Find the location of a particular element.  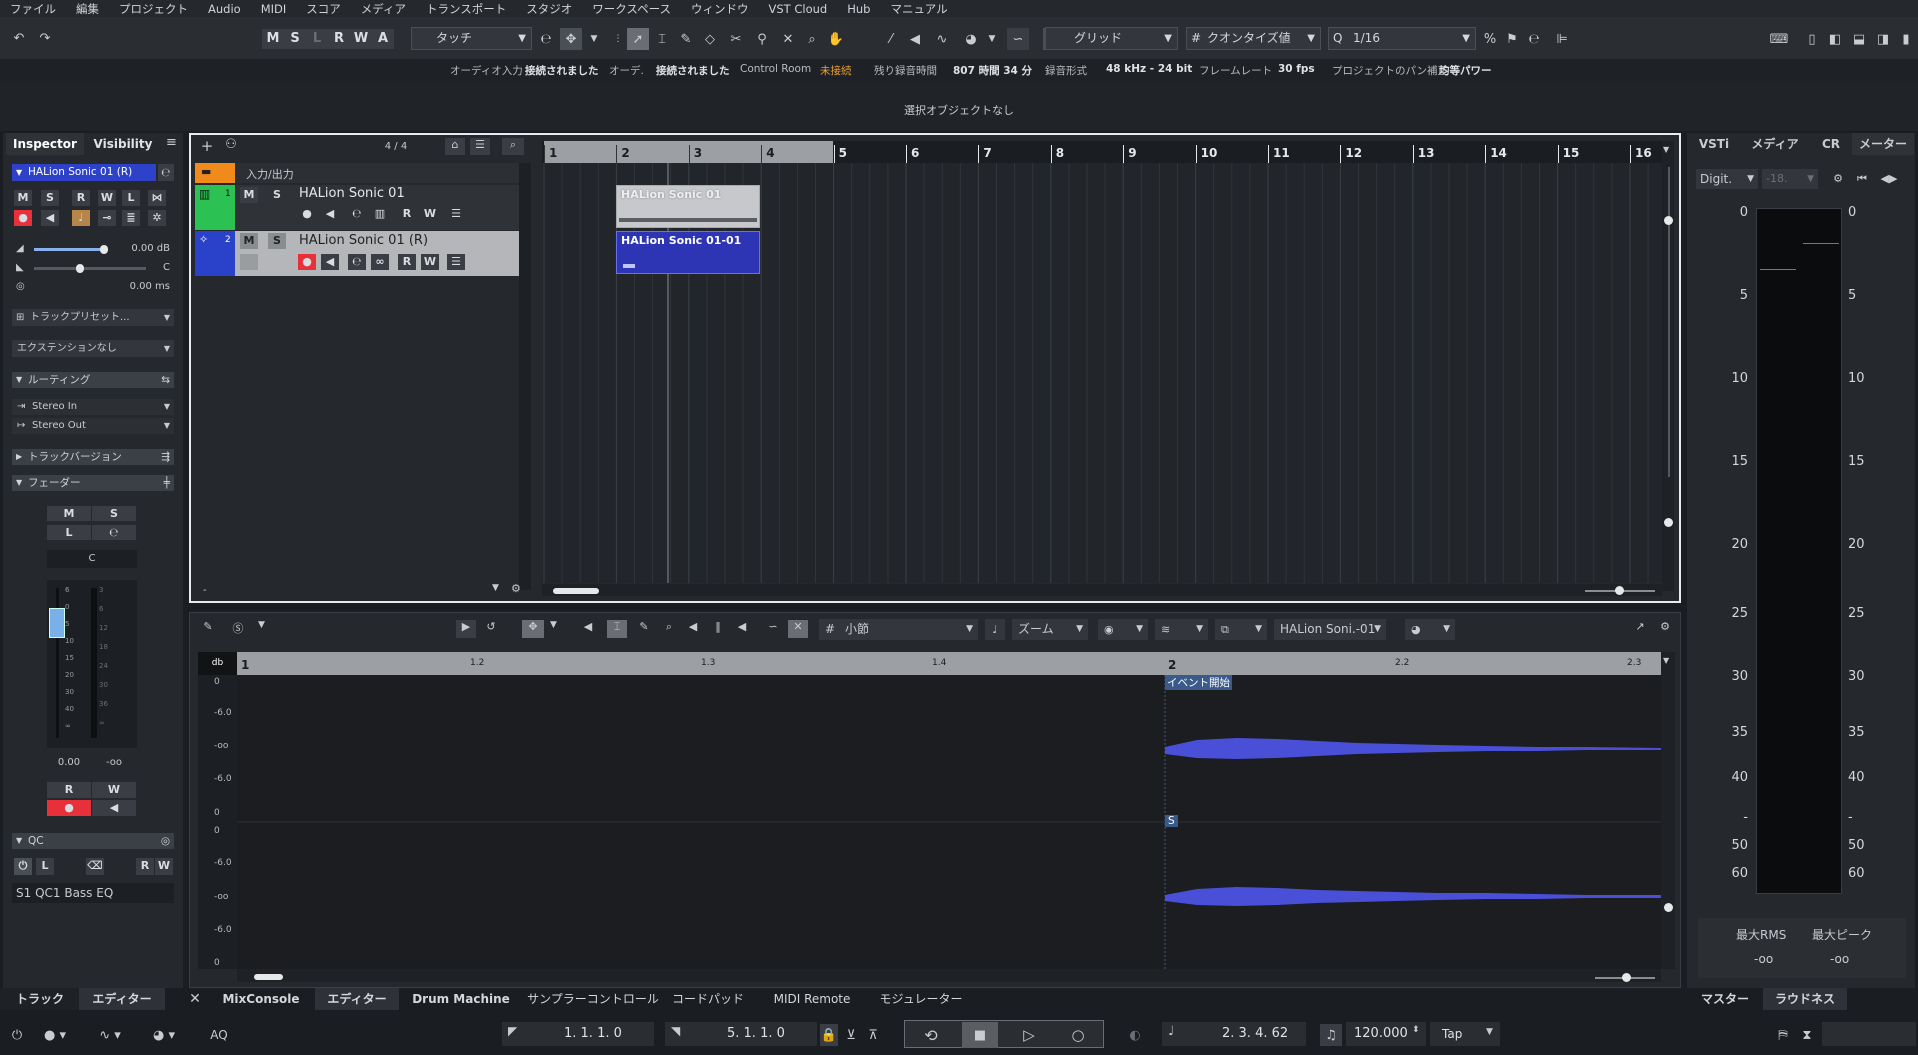

tab-drum-machine: Drum Machine is located at coordinates (461, 999).